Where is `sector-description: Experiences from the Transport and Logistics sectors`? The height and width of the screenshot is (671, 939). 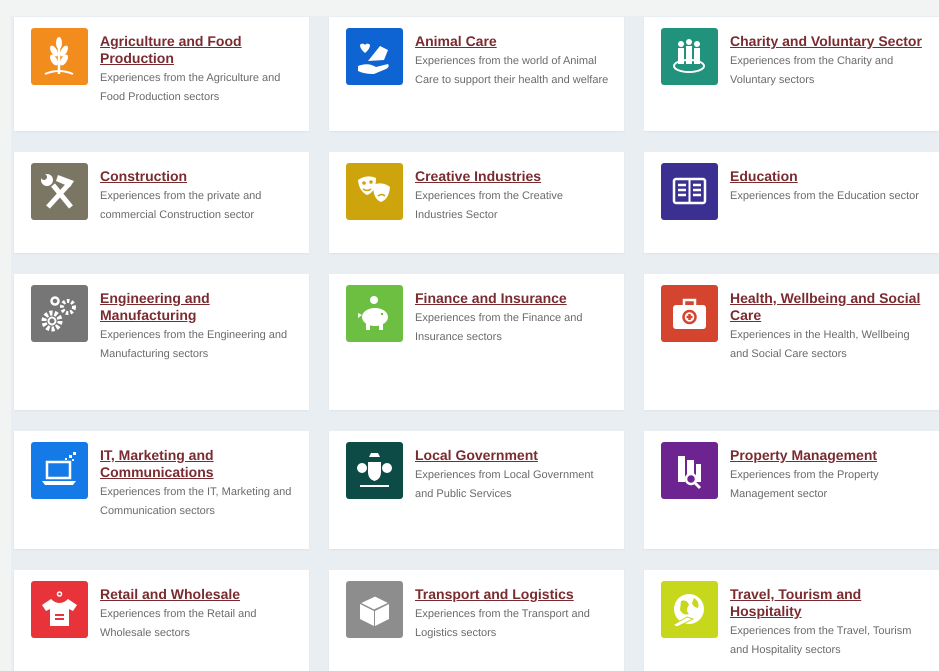
sector-description: Experiences from the Transport and Logistics sectors is located at coordinates (503, 623).